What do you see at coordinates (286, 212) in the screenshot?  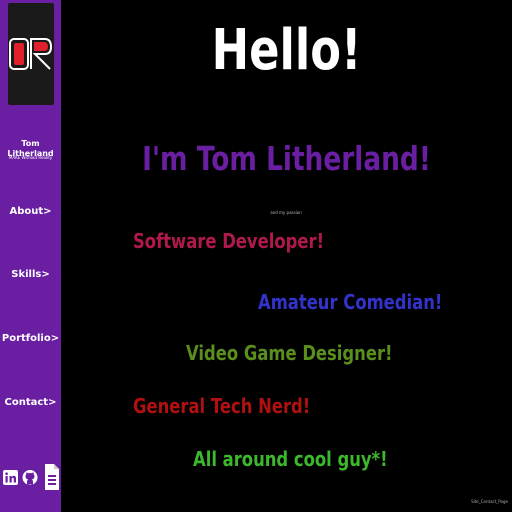 I see `bio-snippet: and my passion` at bounding box center [286, 212].